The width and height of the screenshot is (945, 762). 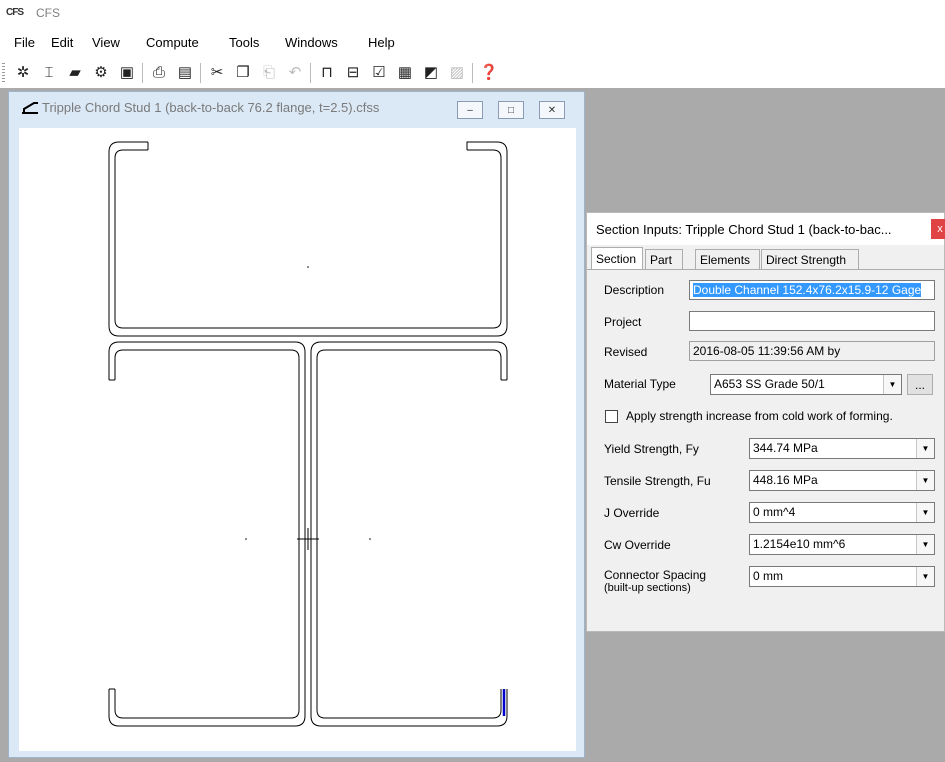 I want to click on tab-label: Direct Strength, so click(x=806, y=259).